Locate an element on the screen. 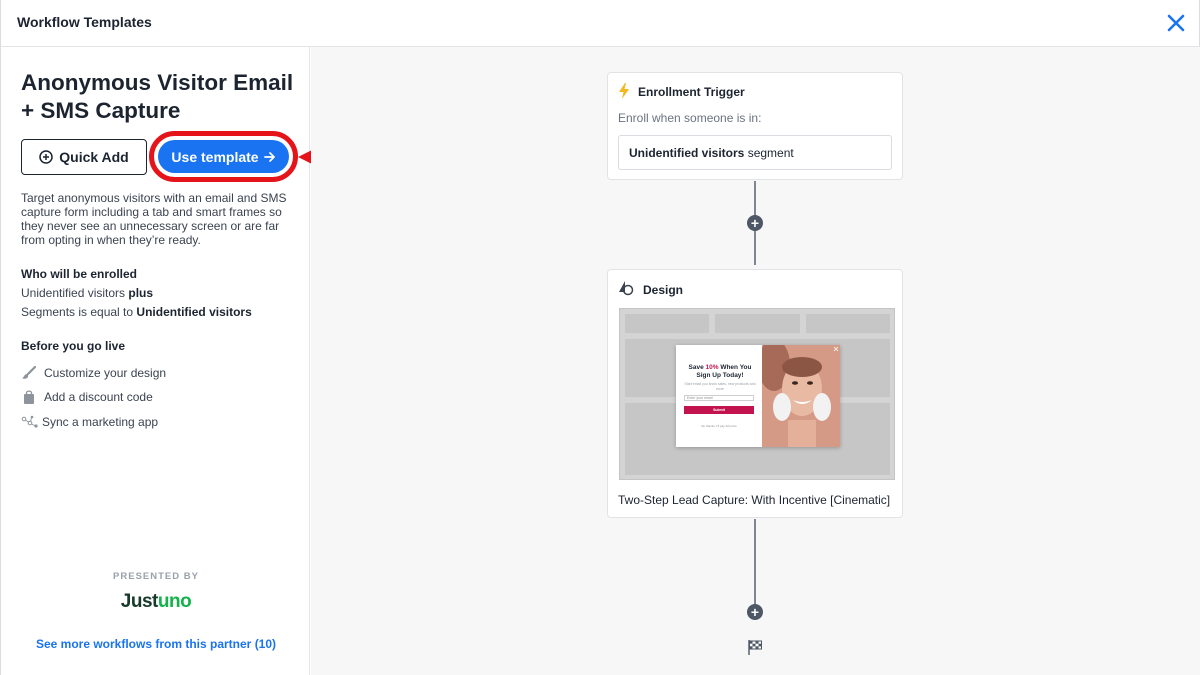 The height and width of the screenshot is (675, 1200). use-template-button: Use template is located at coordinates (223, 156).